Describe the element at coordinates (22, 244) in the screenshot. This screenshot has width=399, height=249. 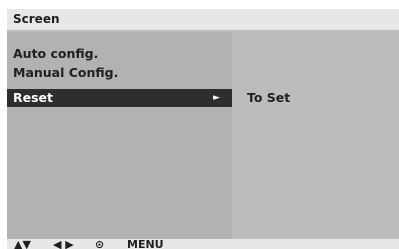
I see `up-down-arrows-icon: ▲▼` at that location.